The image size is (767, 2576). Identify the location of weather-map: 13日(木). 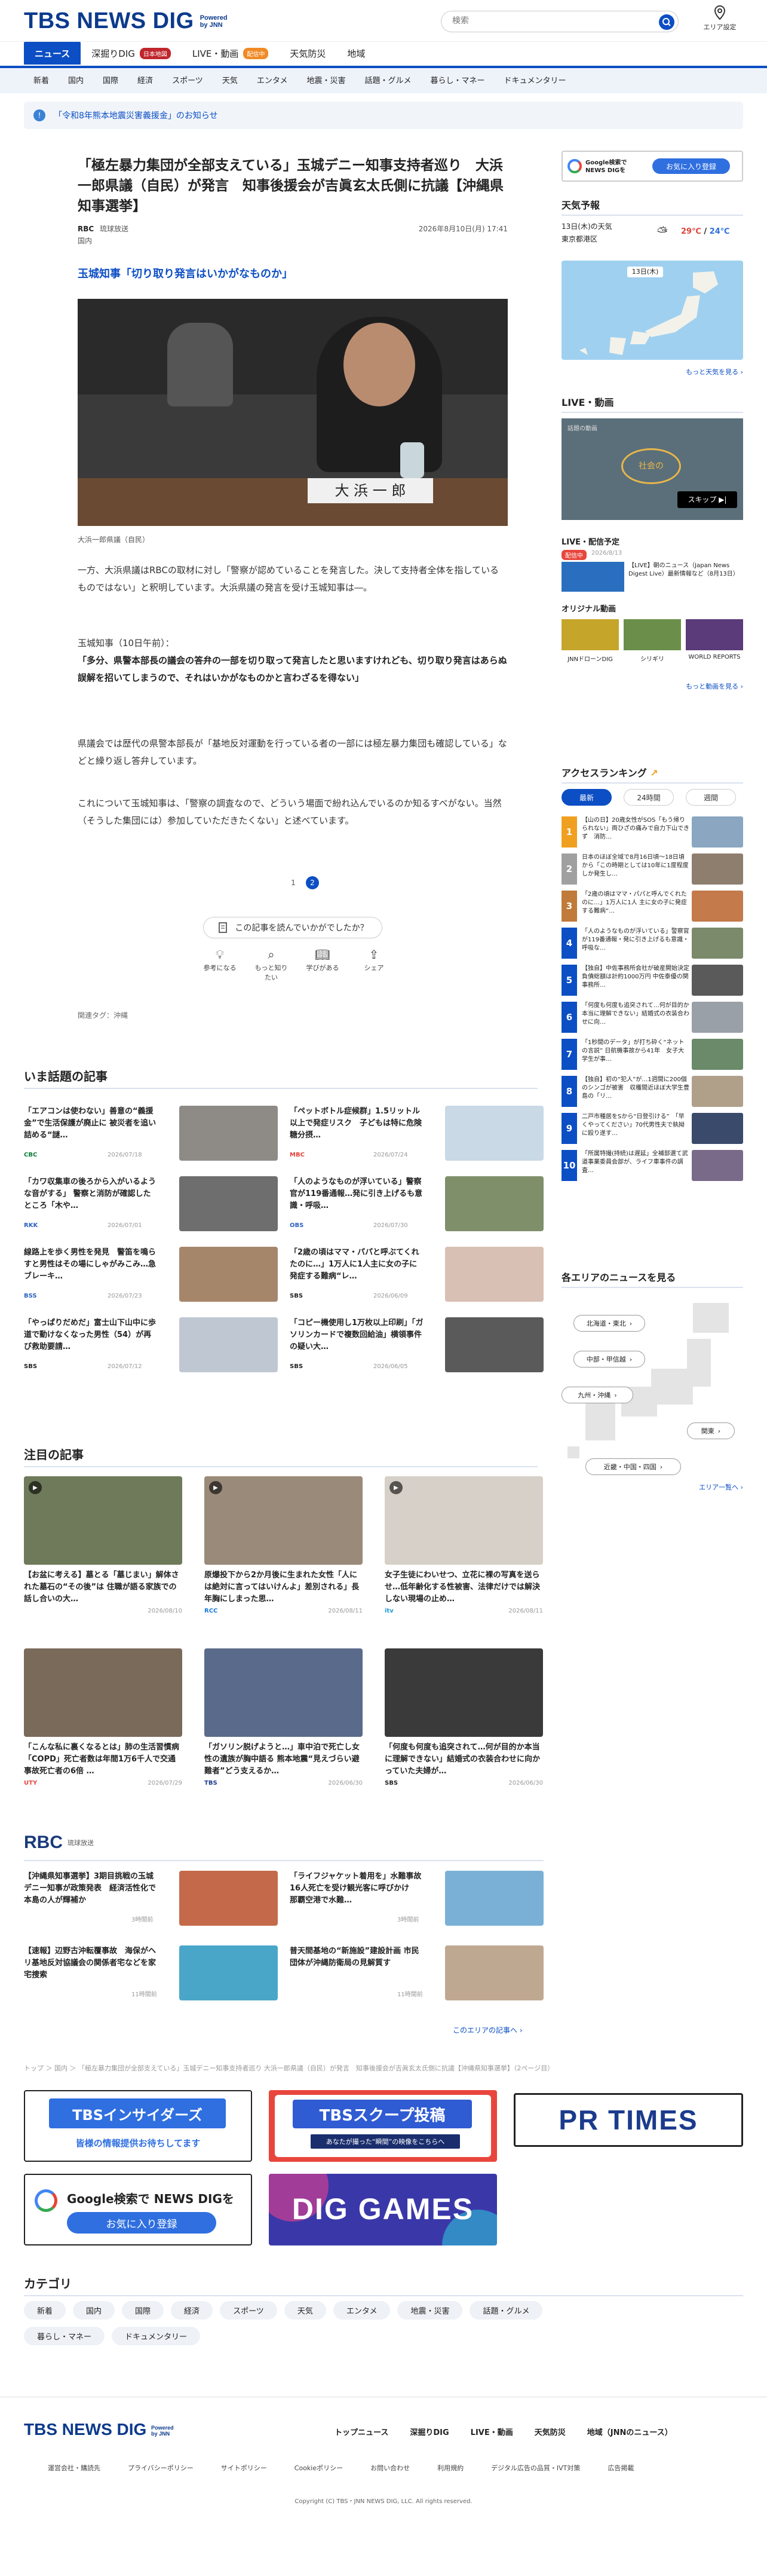
(652, 310).